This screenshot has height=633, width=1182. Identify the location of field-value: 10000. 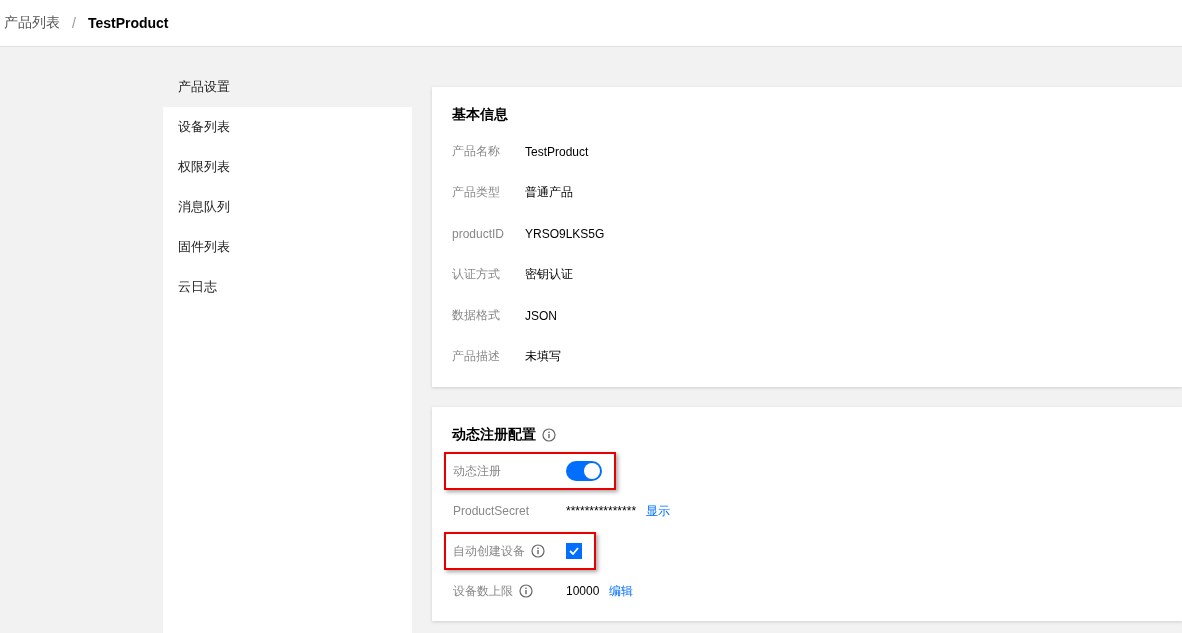
(583, 591).